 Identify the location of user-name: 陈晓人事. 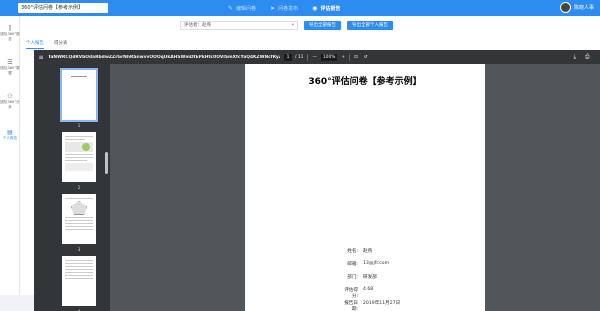
(584, 7).